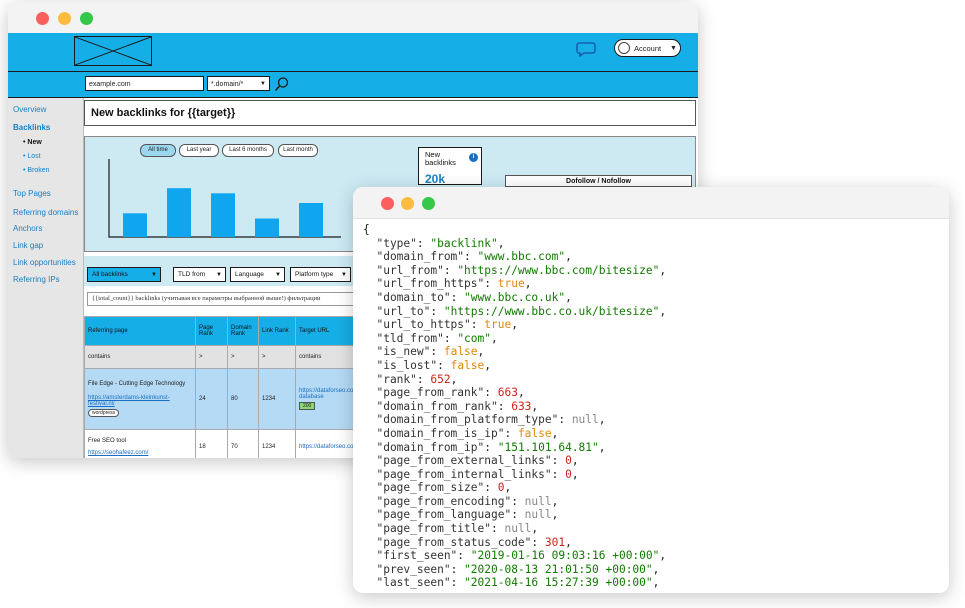  What do you see at coordinates (447, 283) in the screenshot?
I see `json-line: "url_from_https": true,` at bounding box center [447, 283].